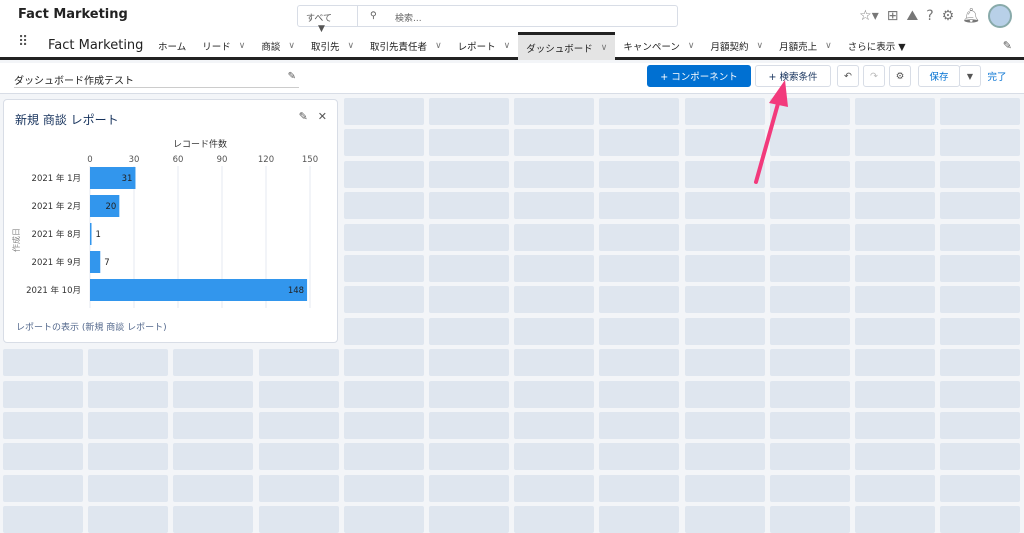  Describe the element at coordinates (89, 160) in the screenshot. I see `x-tick-label: 0` at that location.